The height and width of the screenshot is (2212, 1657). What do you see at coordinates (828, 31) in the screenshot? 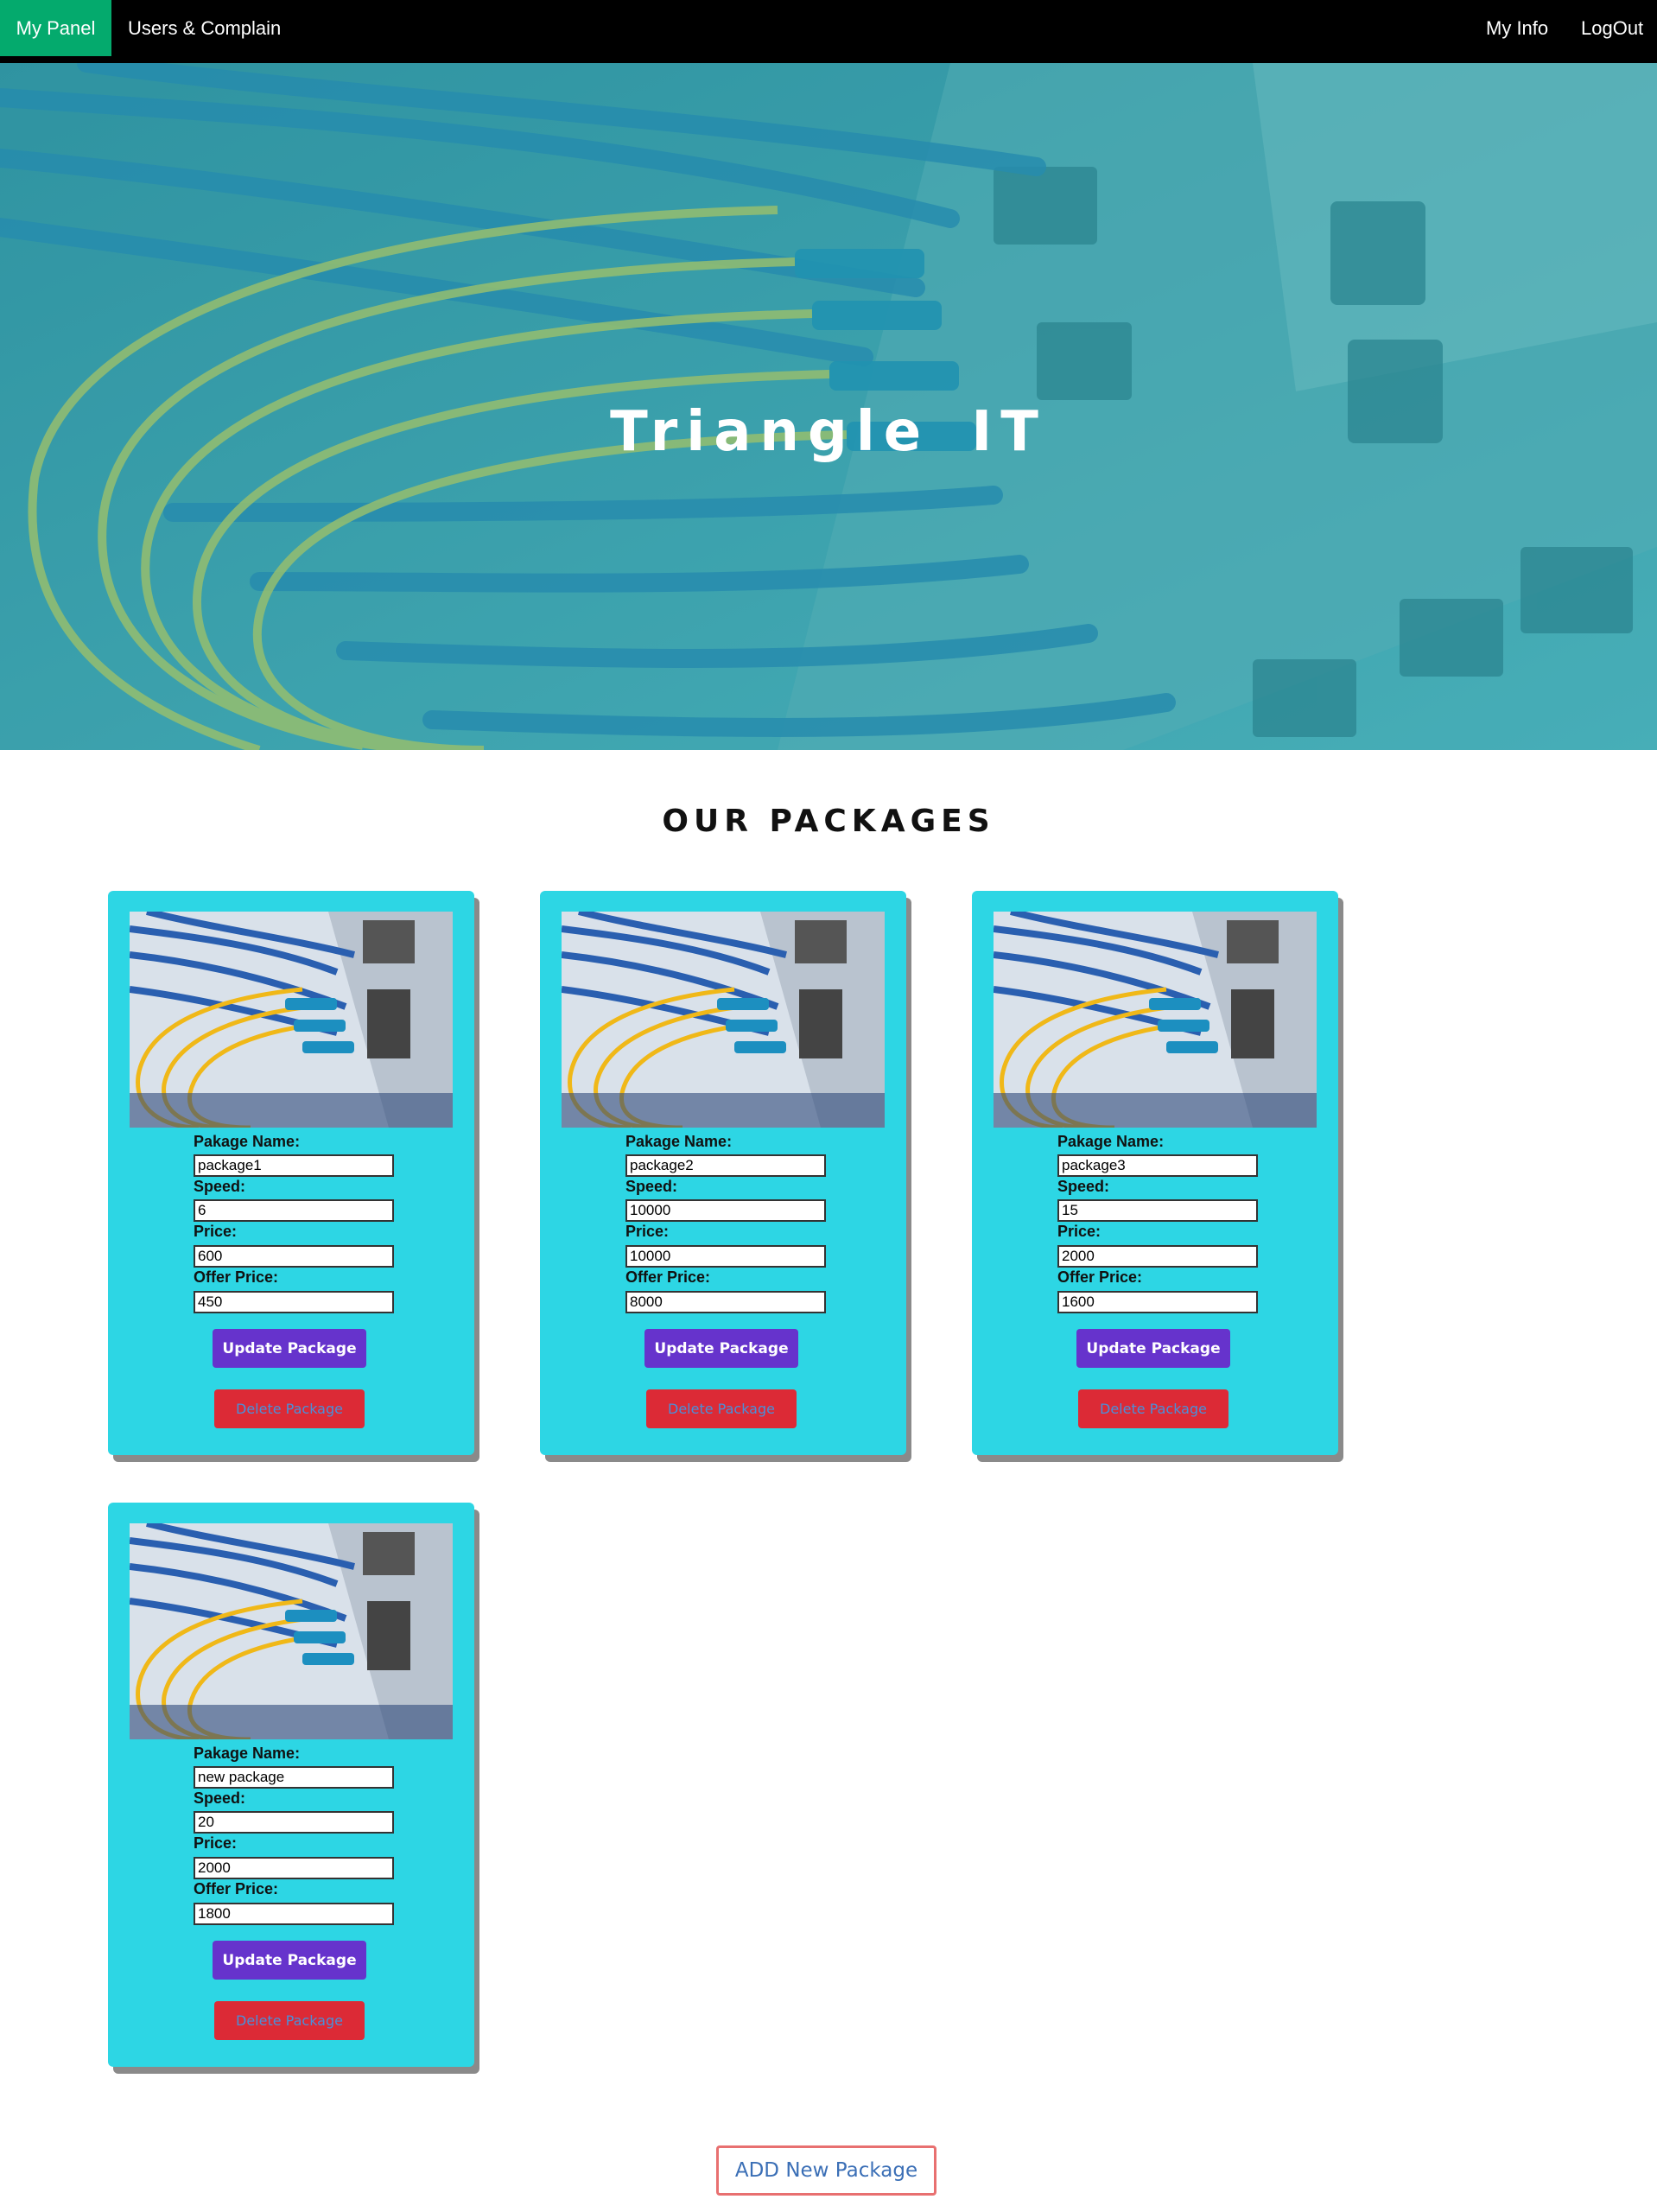
I see `top-navbar: My Panel Users & Complain My Info LogOut` at bounding box center [828, 31].